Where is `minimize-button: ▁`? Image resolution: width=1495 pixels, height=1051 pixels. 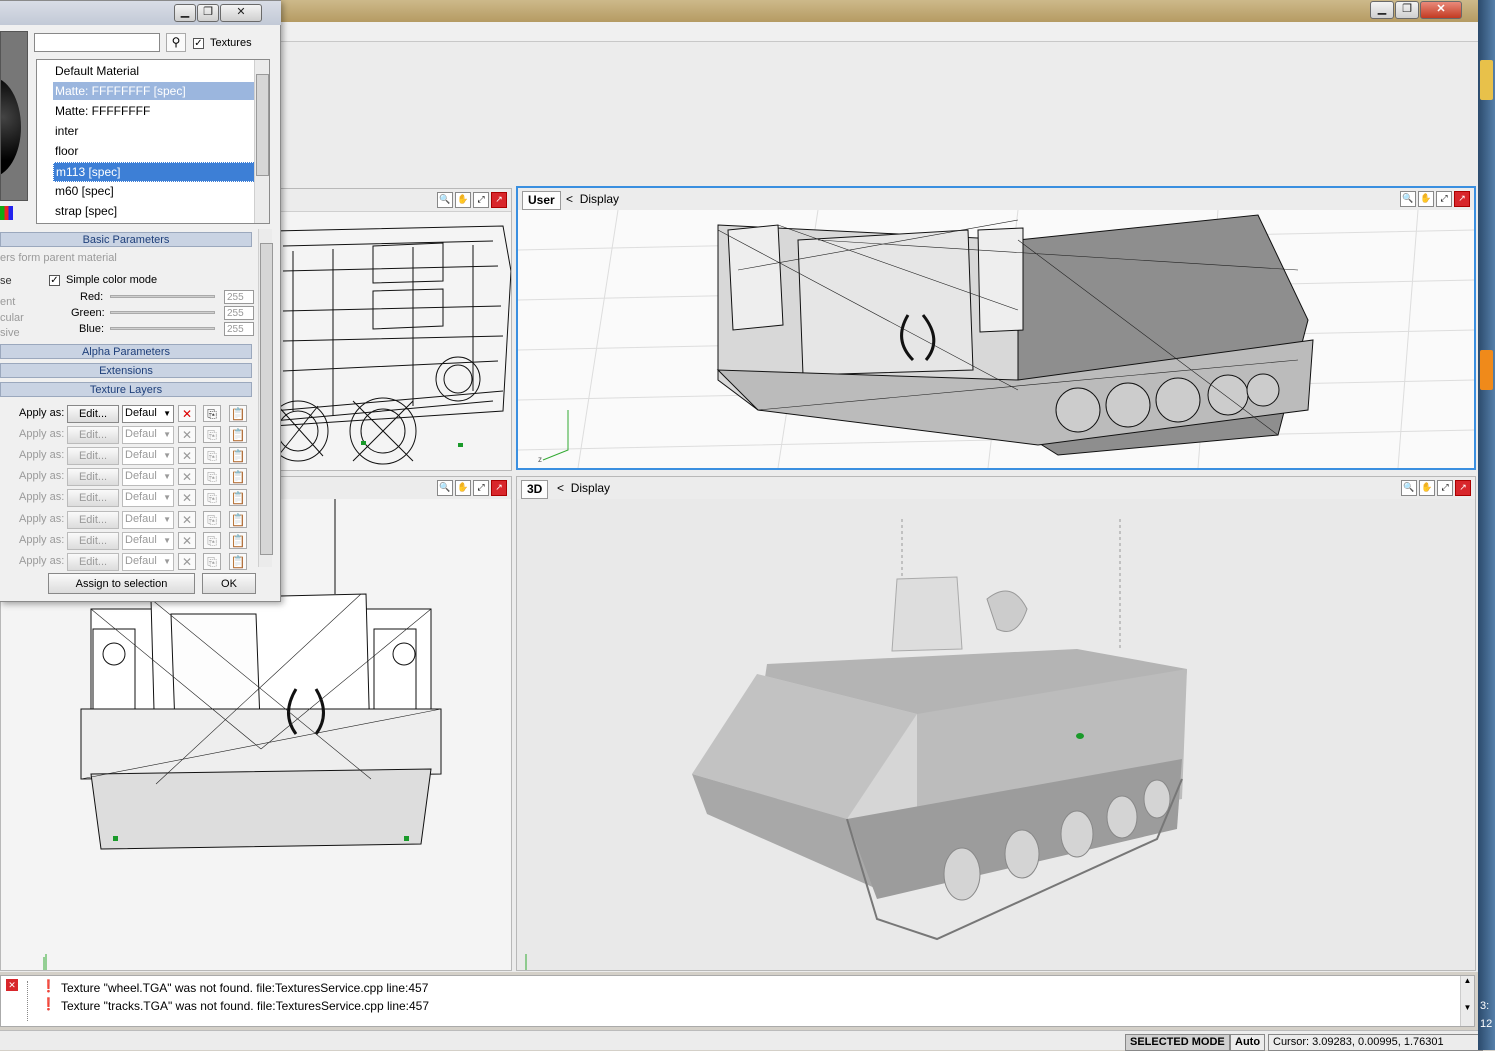 minimize-button: ▁ is located at coordinates (1382, 10).